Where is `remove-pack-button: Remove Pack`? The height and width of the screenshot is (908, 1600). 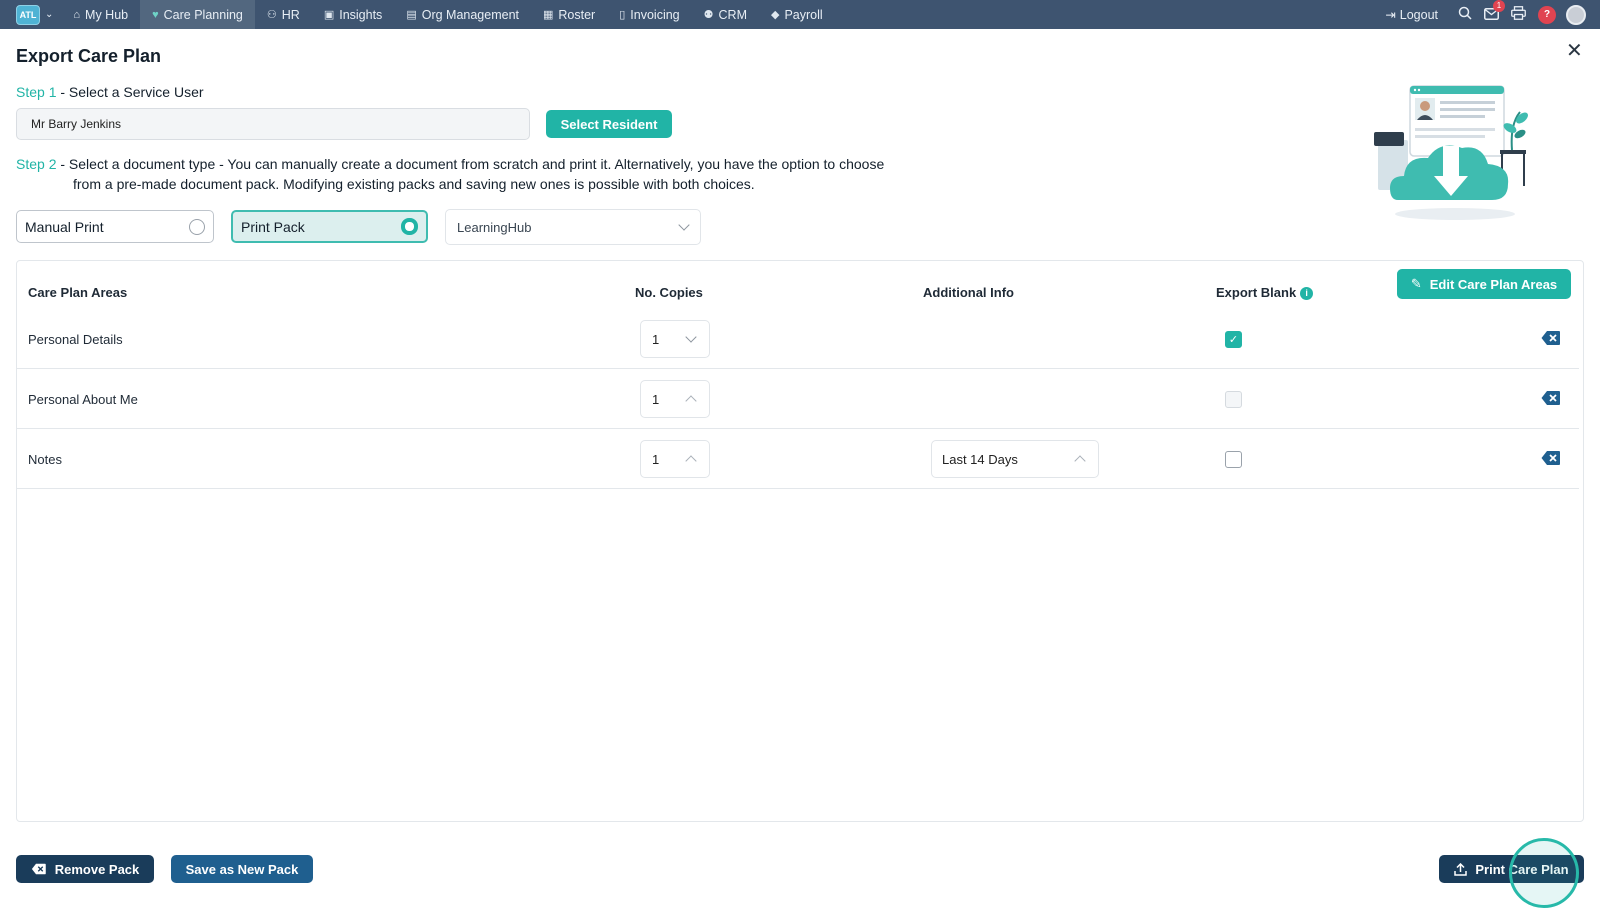 remove-pack-button: Remove Pack is located at coordinates (85, 869).